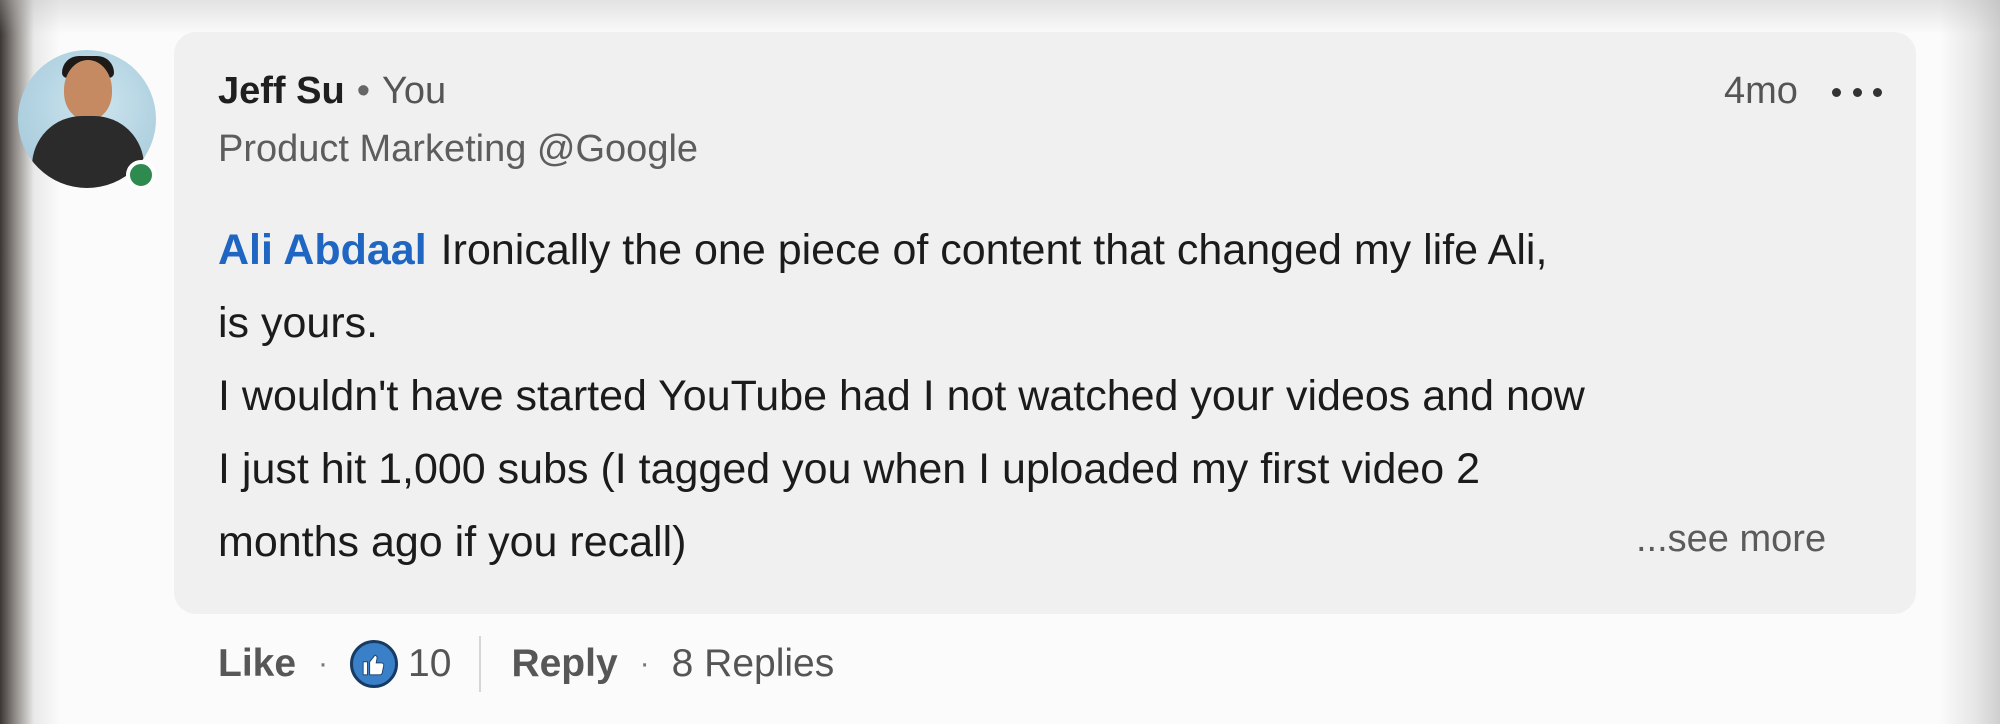  I want to click on action-divider, so click(480, 664).